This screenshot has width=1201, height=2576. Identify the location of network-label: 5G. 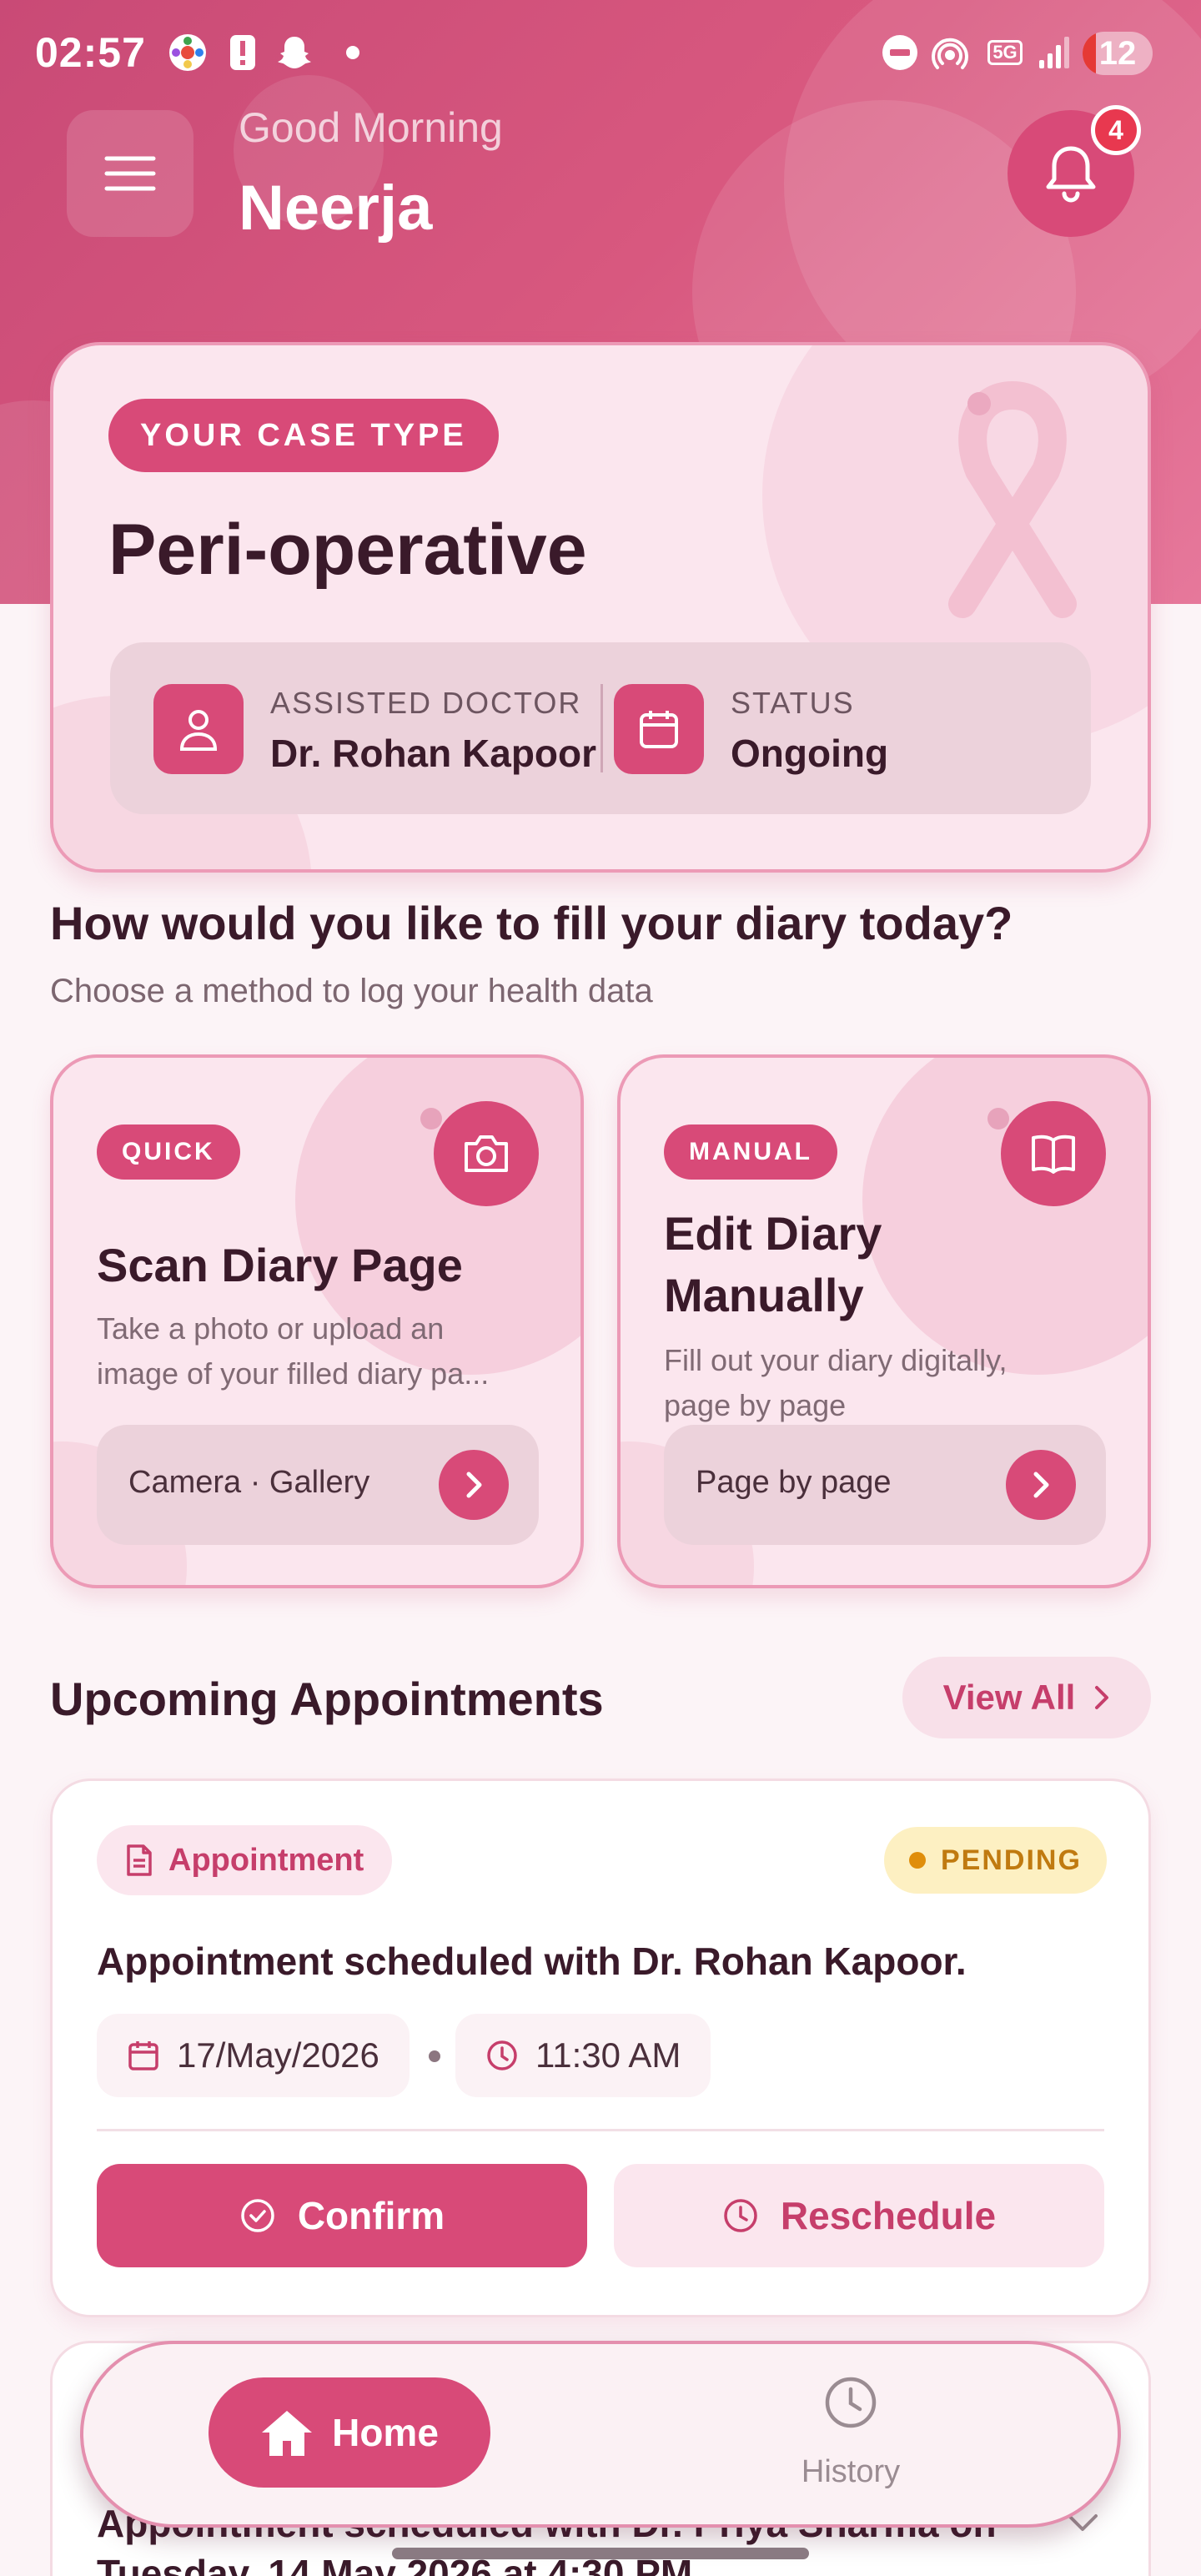
(1005, 52).